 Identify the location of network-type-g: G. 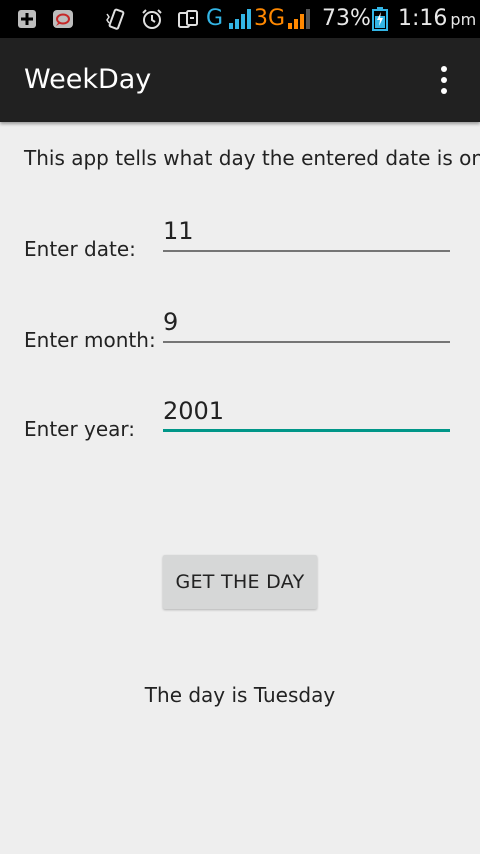
(215, 18).